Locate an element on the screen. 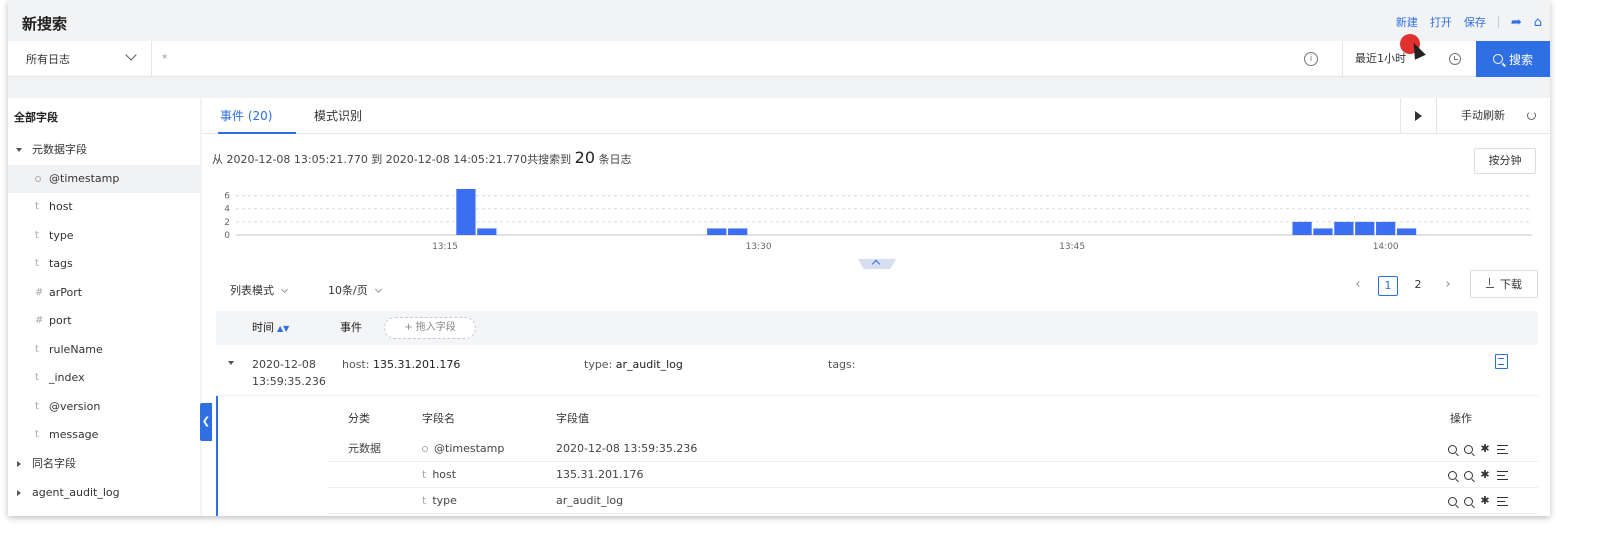 The height and width of the screenshot is (545, 1600). event-type: type: ar_audit_log is located at coordinates (633, 364).